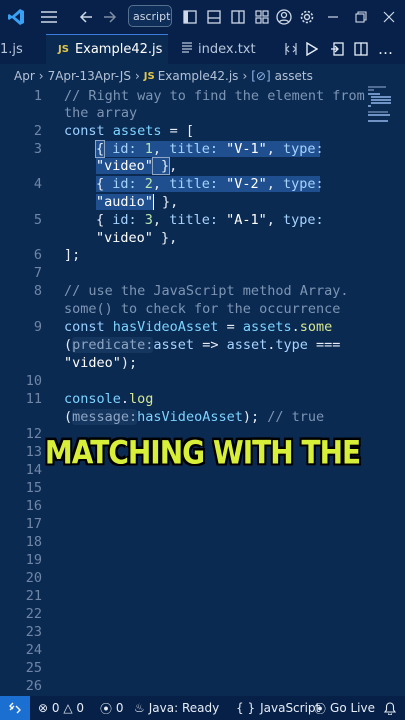  What do you see at coordinates (11, 49) in the screenshot?
I see `tab-label: 1.js` at bounding box center [11, 49].